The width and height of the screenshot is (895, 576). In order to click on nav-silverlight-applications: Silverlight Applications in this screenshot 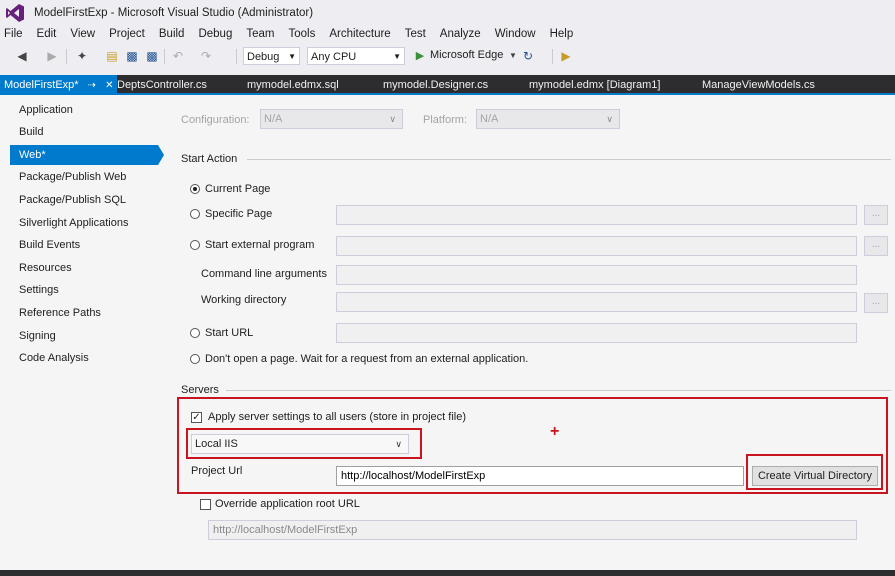, I will do `click(84, 223)`.